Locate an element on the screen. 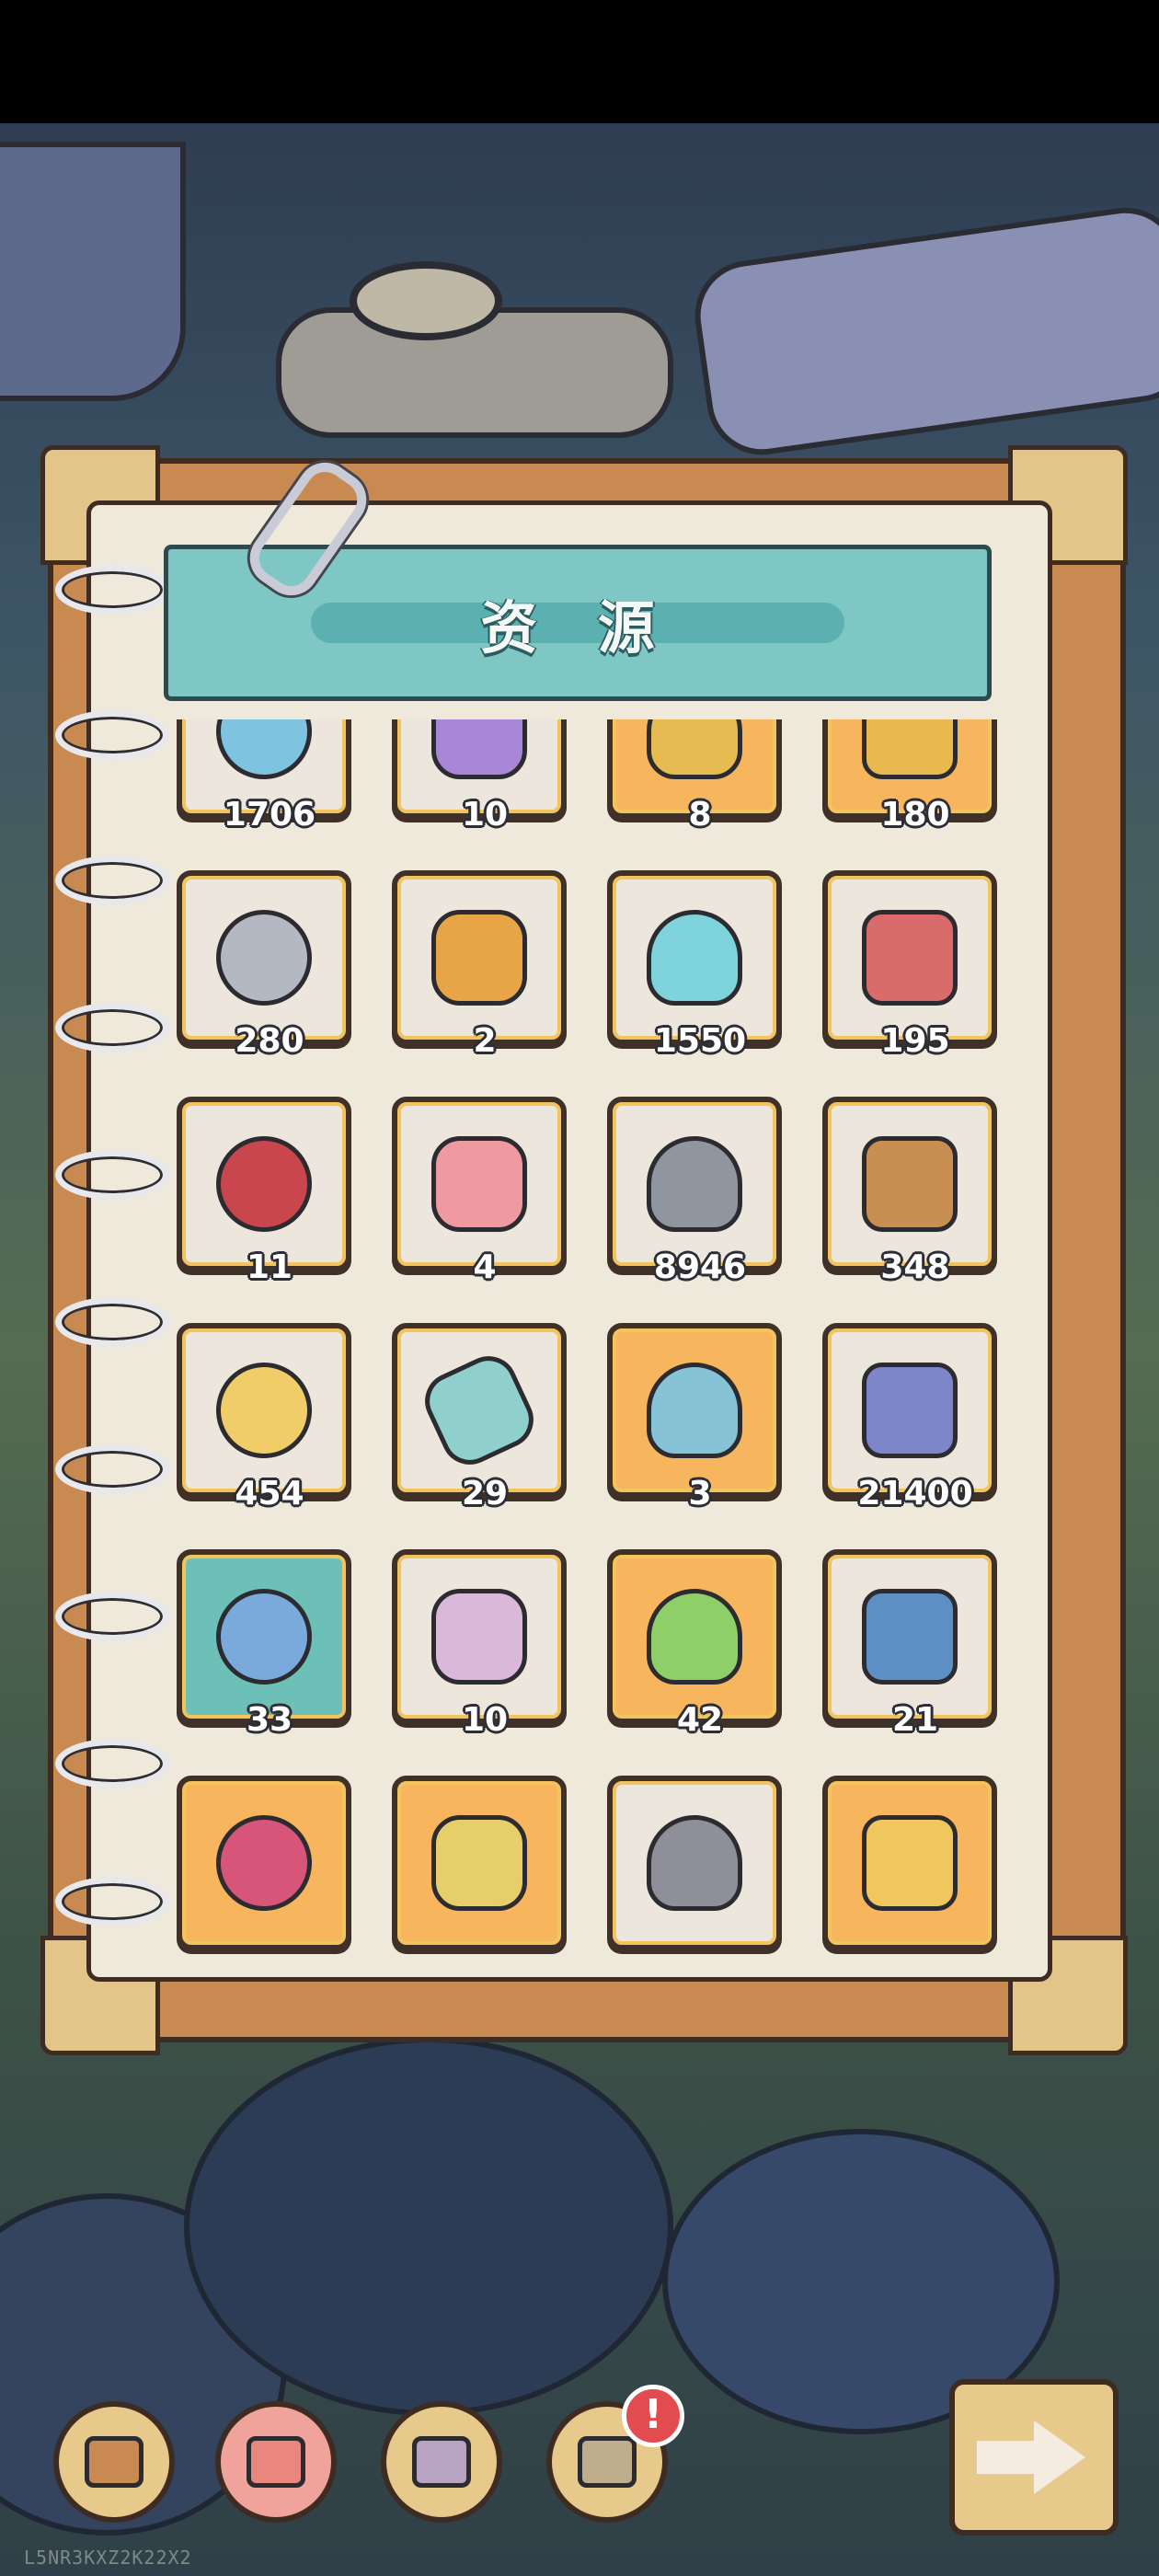 The image size is (1159, 2576). resource-slot: 280 is located at coordinates (264, 965).